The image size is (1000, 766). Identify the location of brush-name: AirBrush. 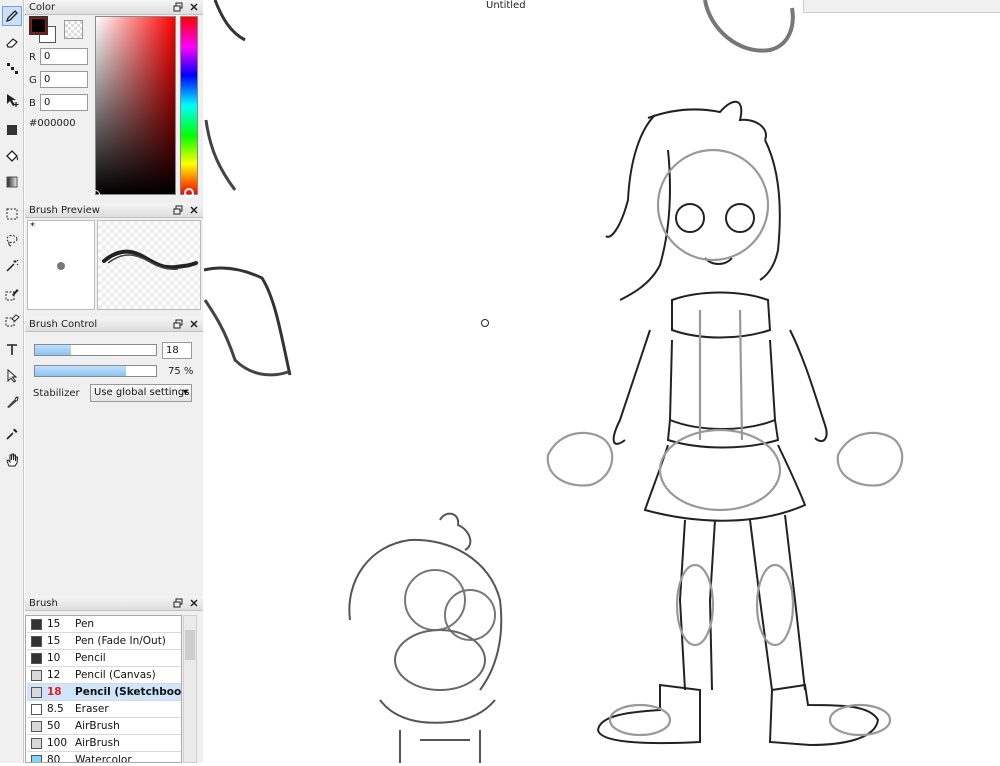
(97, 743).